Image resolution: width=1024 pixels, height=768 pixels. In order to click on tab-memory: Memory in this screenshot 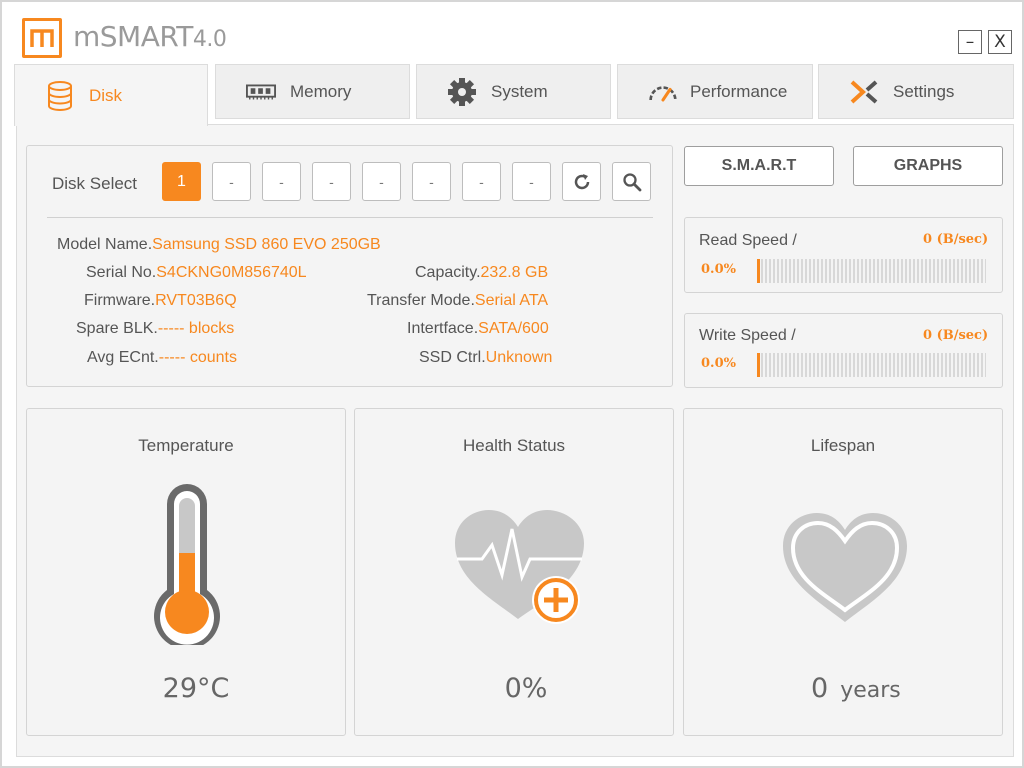, I will do `click(312, 91)`.